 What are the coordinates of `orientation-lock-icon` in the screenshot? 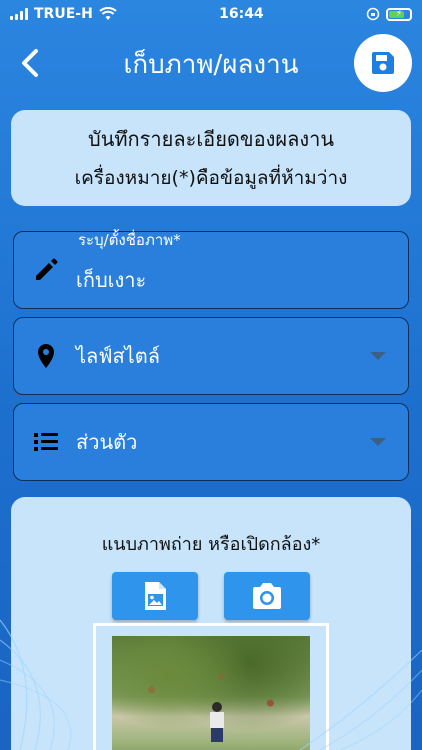 It's located at (373, 14).